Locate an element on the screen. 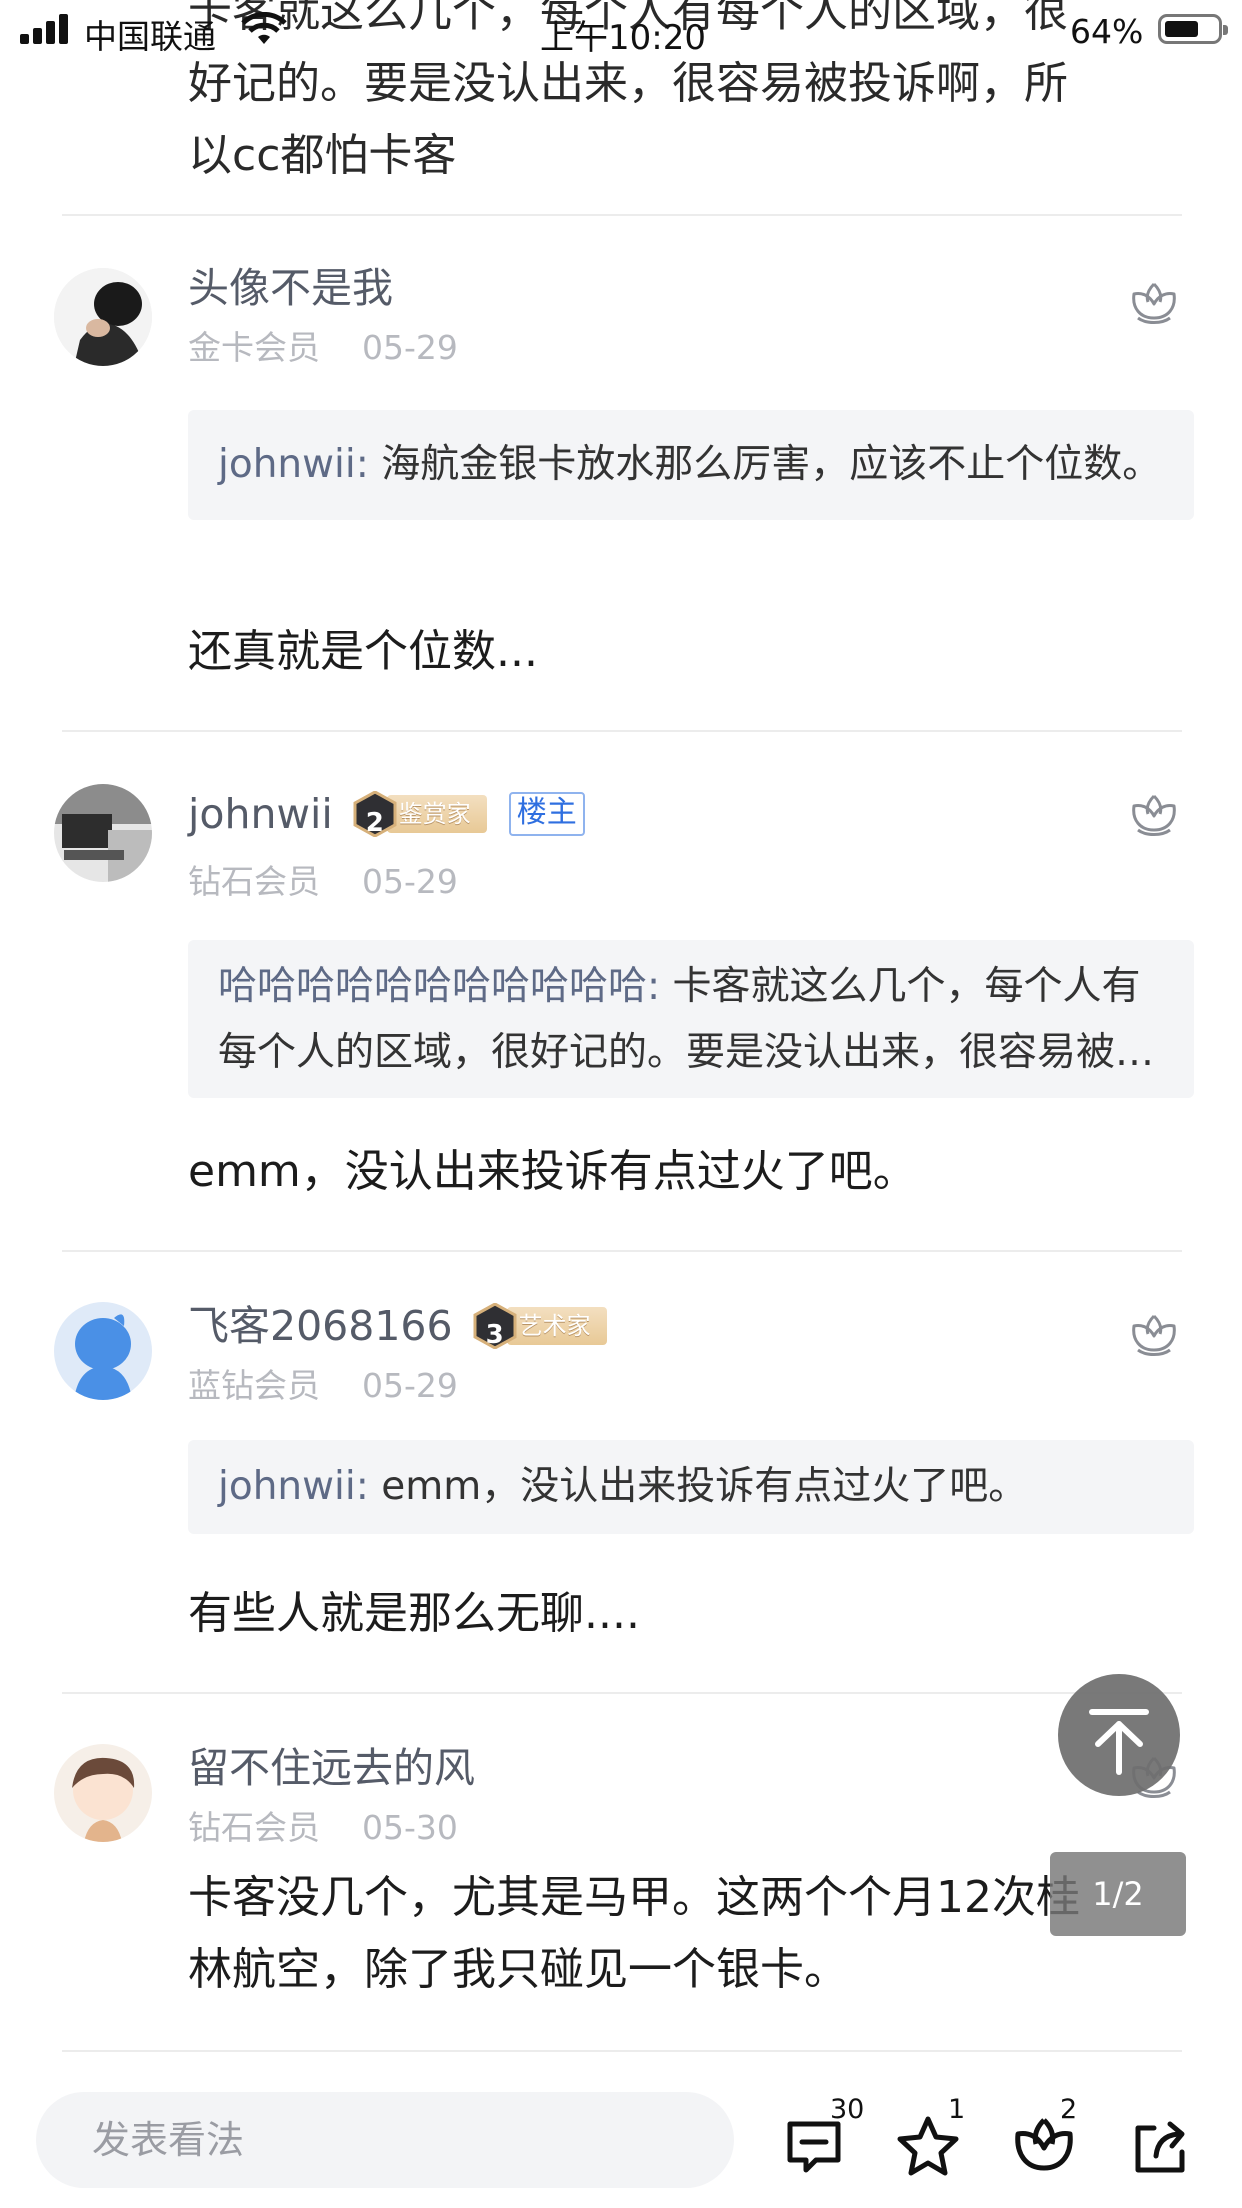  badge-label: 艺术家 is located at coordinates (556, 1326).